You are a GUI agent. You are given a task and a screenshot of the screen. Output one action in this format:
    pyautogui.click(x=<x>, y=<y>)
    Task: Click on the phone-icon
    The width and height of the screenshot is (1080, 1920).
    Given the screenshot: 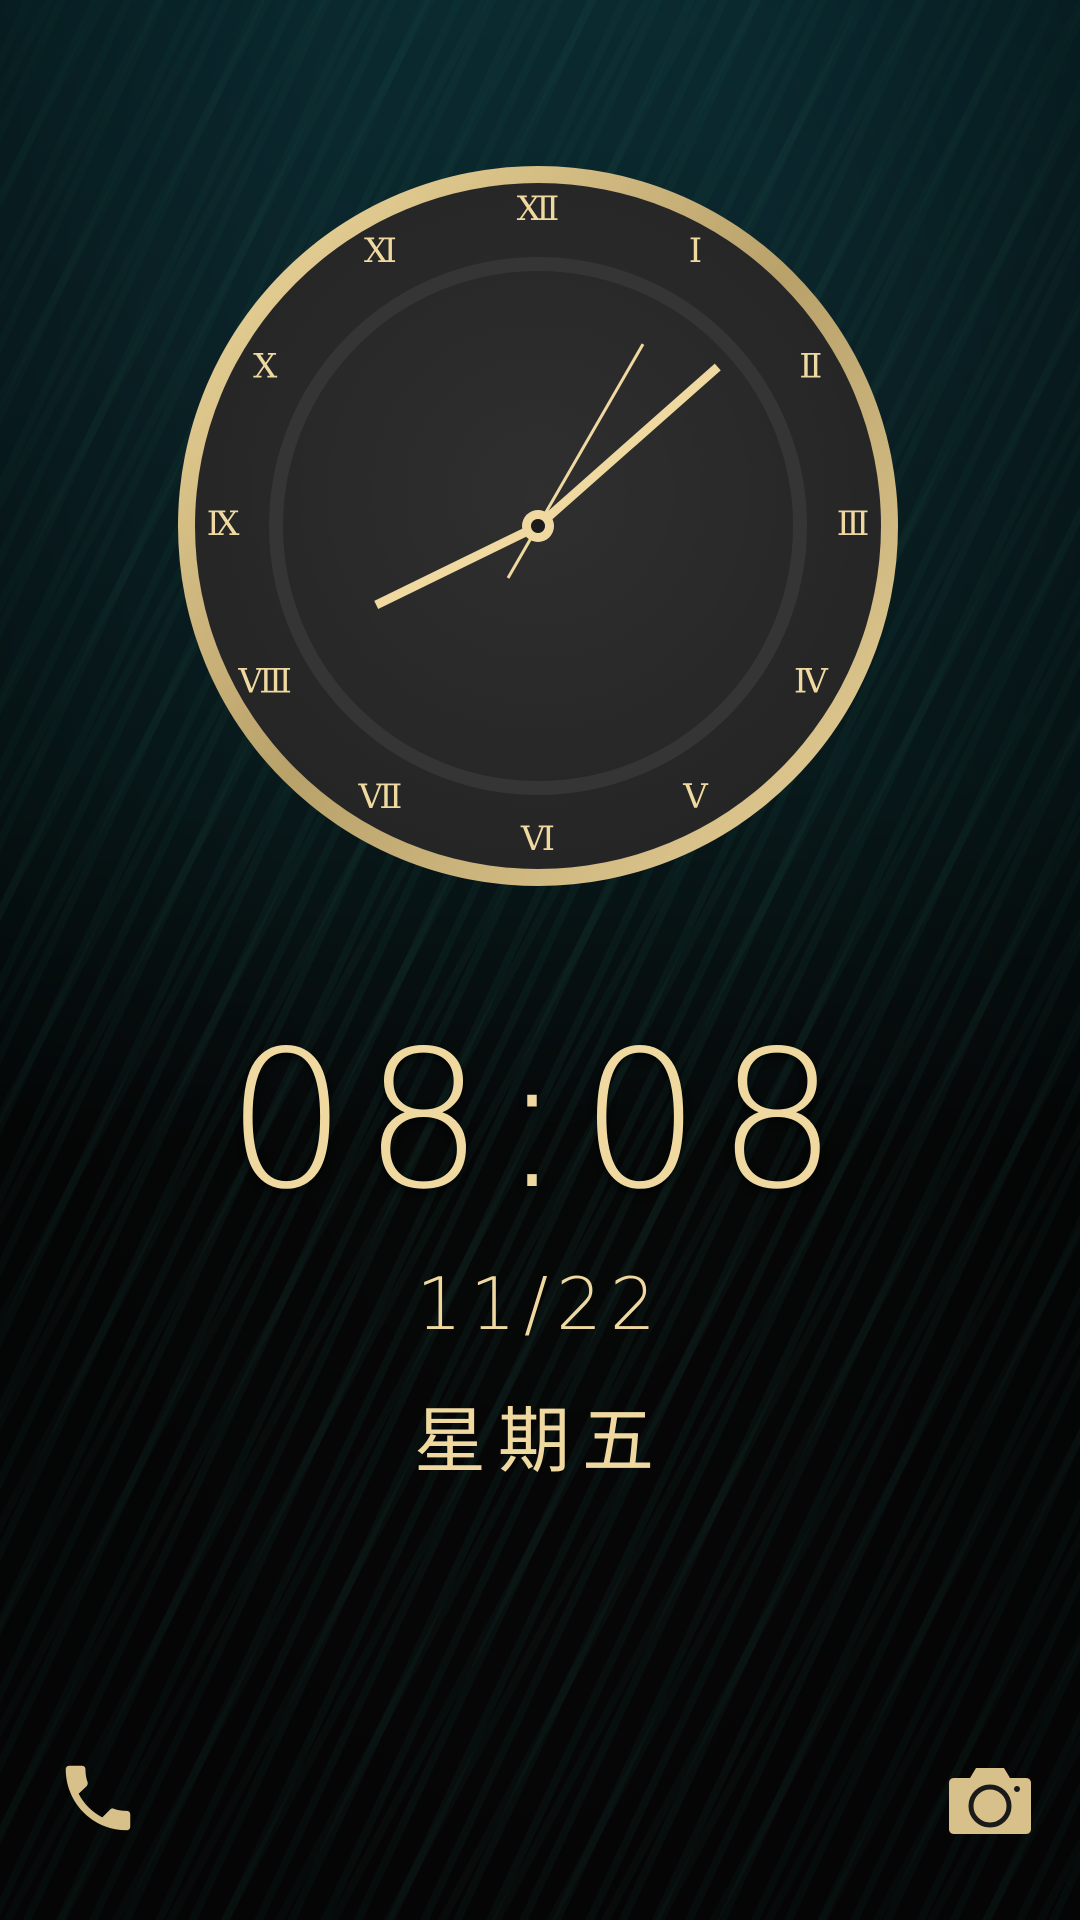 What is the action you would take?
    pyautogui.click(x=98, y=1800)
    